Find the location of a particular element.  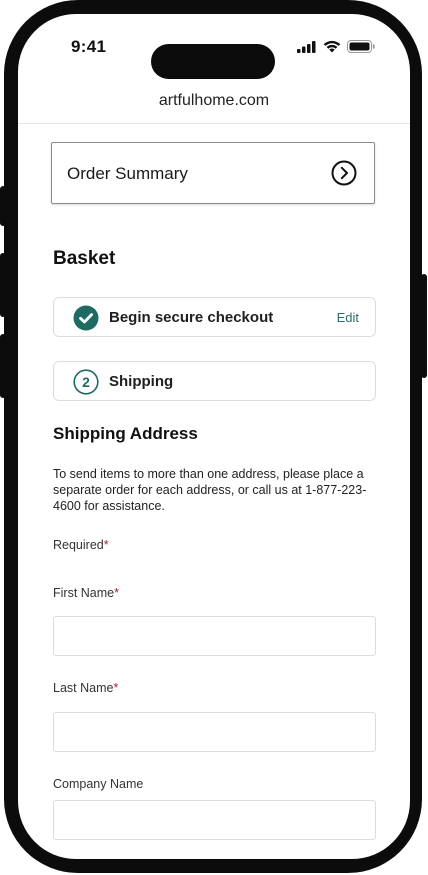

first-name-label: First Name* is located at coordinates (86, 593).